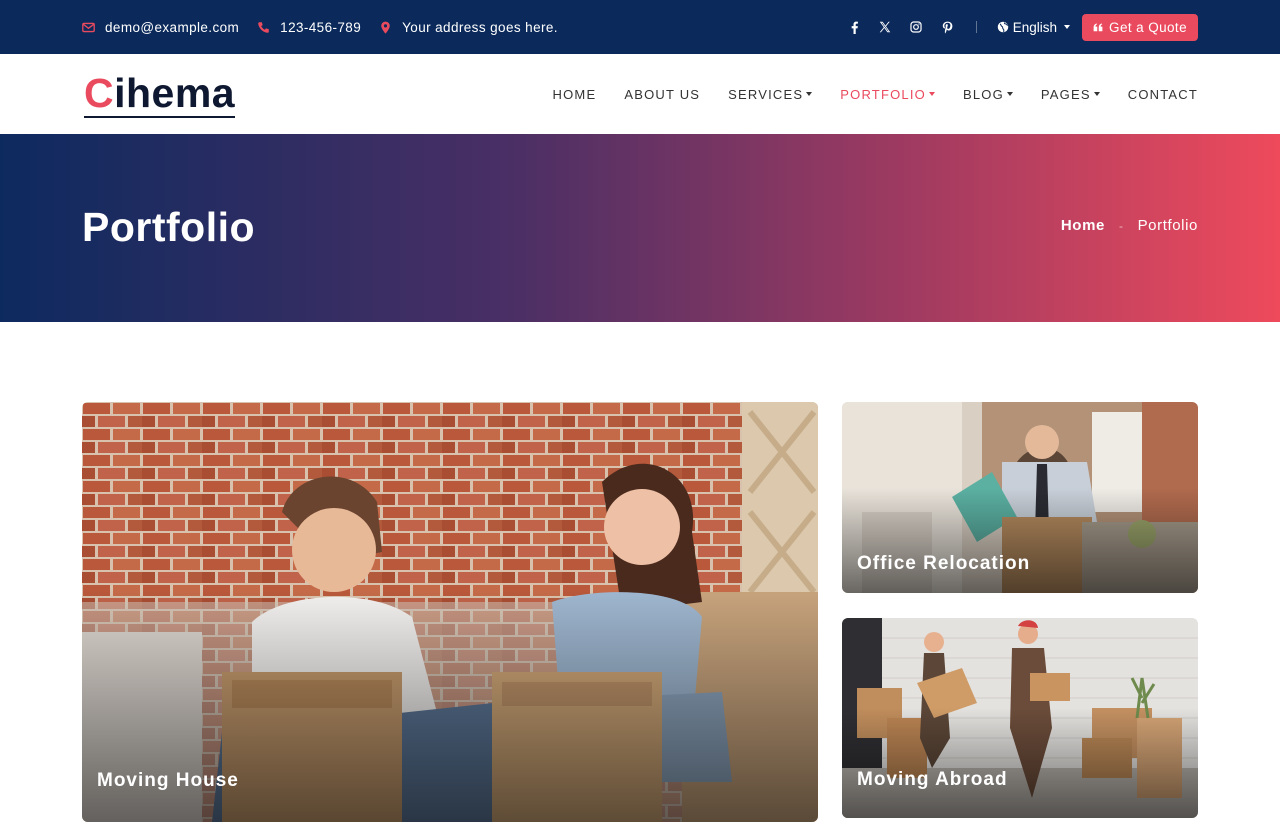 Image resolution: width=1280 pixels, height=822 pixels. I want to click on language-selector: English, so click(1034, 27).